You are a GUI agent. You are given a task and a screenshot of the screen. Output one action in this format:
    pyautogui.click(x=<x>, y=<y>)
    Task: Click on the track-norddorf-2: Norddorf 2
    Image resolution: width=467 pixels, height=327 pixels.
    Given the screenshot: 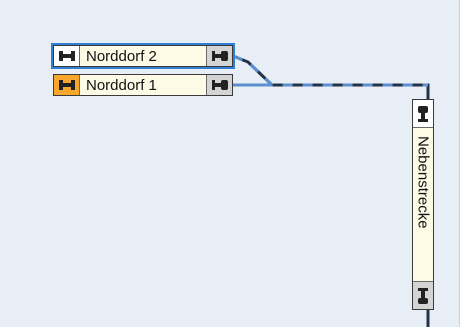 What is the action you would take?
    pyautogui.click(x=143, y=56)
    